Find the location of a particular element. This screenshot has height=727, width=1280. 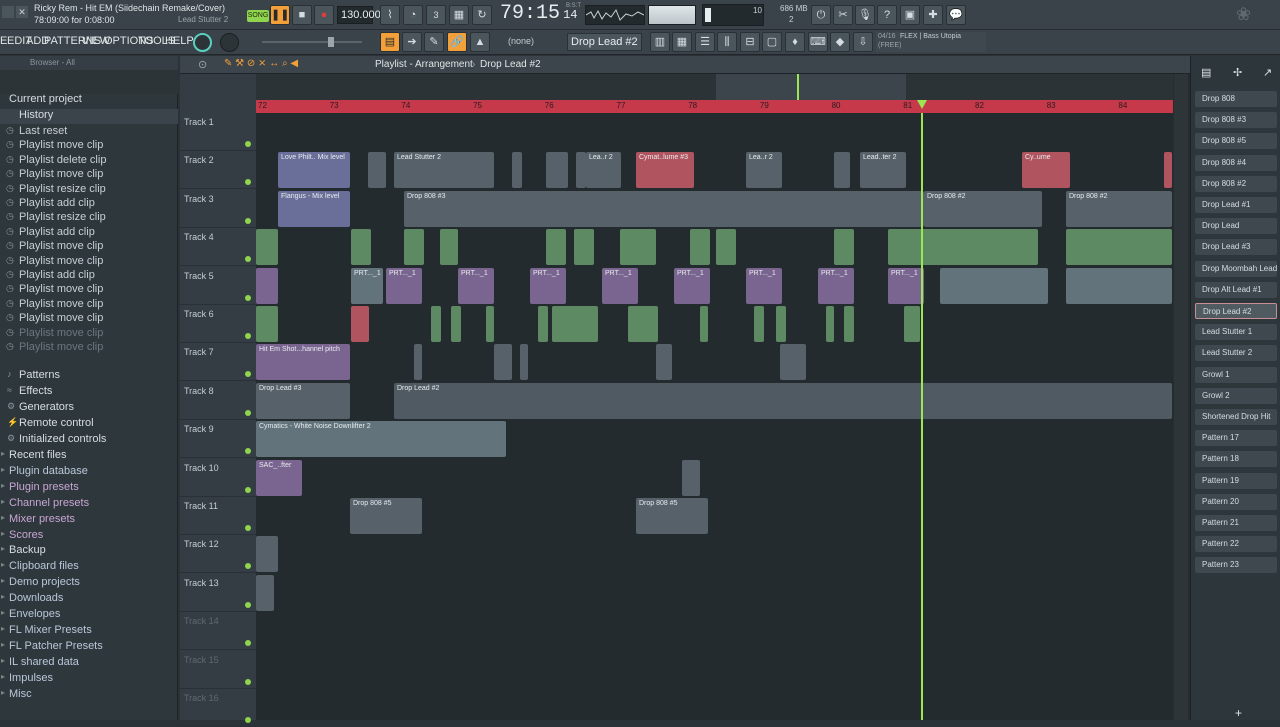

playlist-clip: Drop Lead #2 is located at coordinates (783, 400).